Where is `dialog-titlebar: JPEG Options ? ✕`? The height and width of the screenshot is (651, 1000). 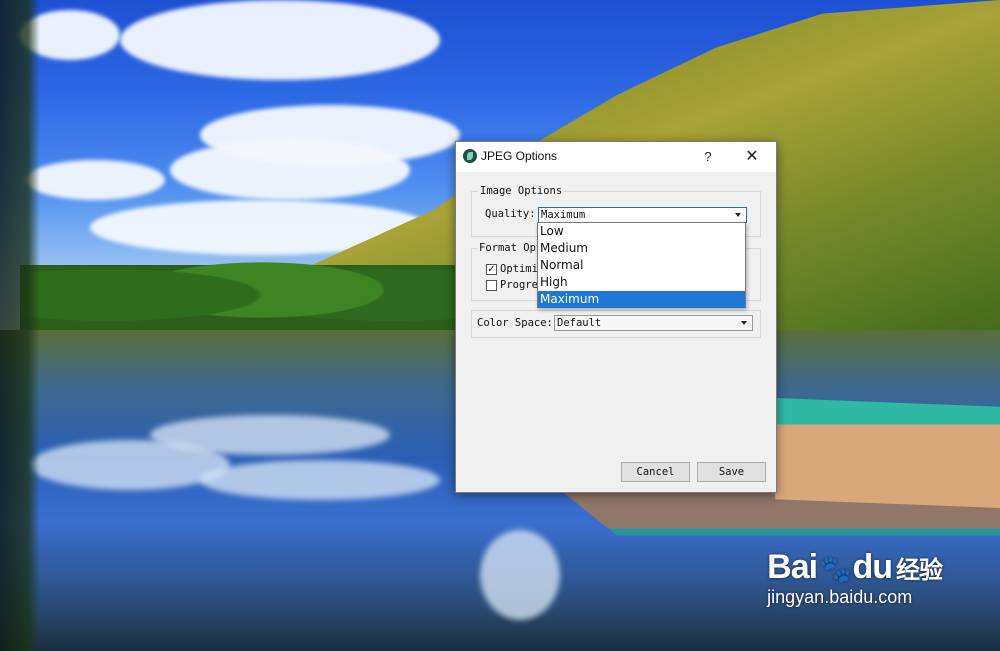
dialog-titlebar: JPEG Options ? ✕ is located at coordinates (616, 157).